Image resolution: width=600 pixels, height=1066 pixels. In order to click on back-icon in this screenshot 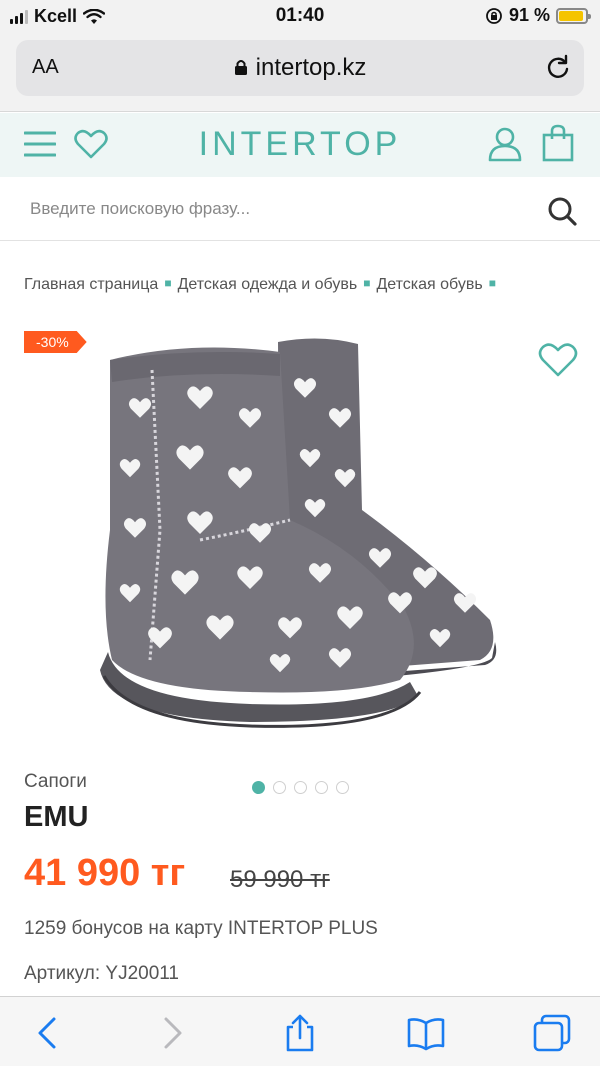, I will do `click(48, 1033)`.